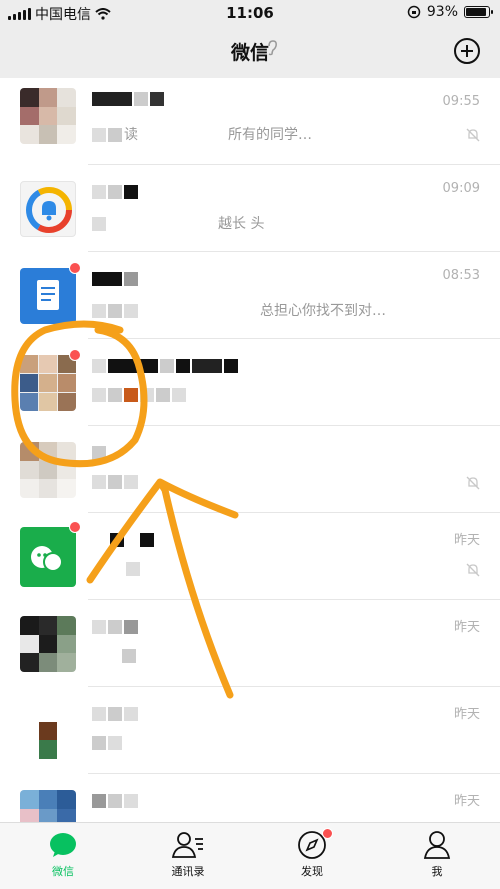 Image resolution: width=500 pixels, height=889 pixels. Describe the element at coordinates (437, 845) in the screenshot. I see `person-icon` at that location.